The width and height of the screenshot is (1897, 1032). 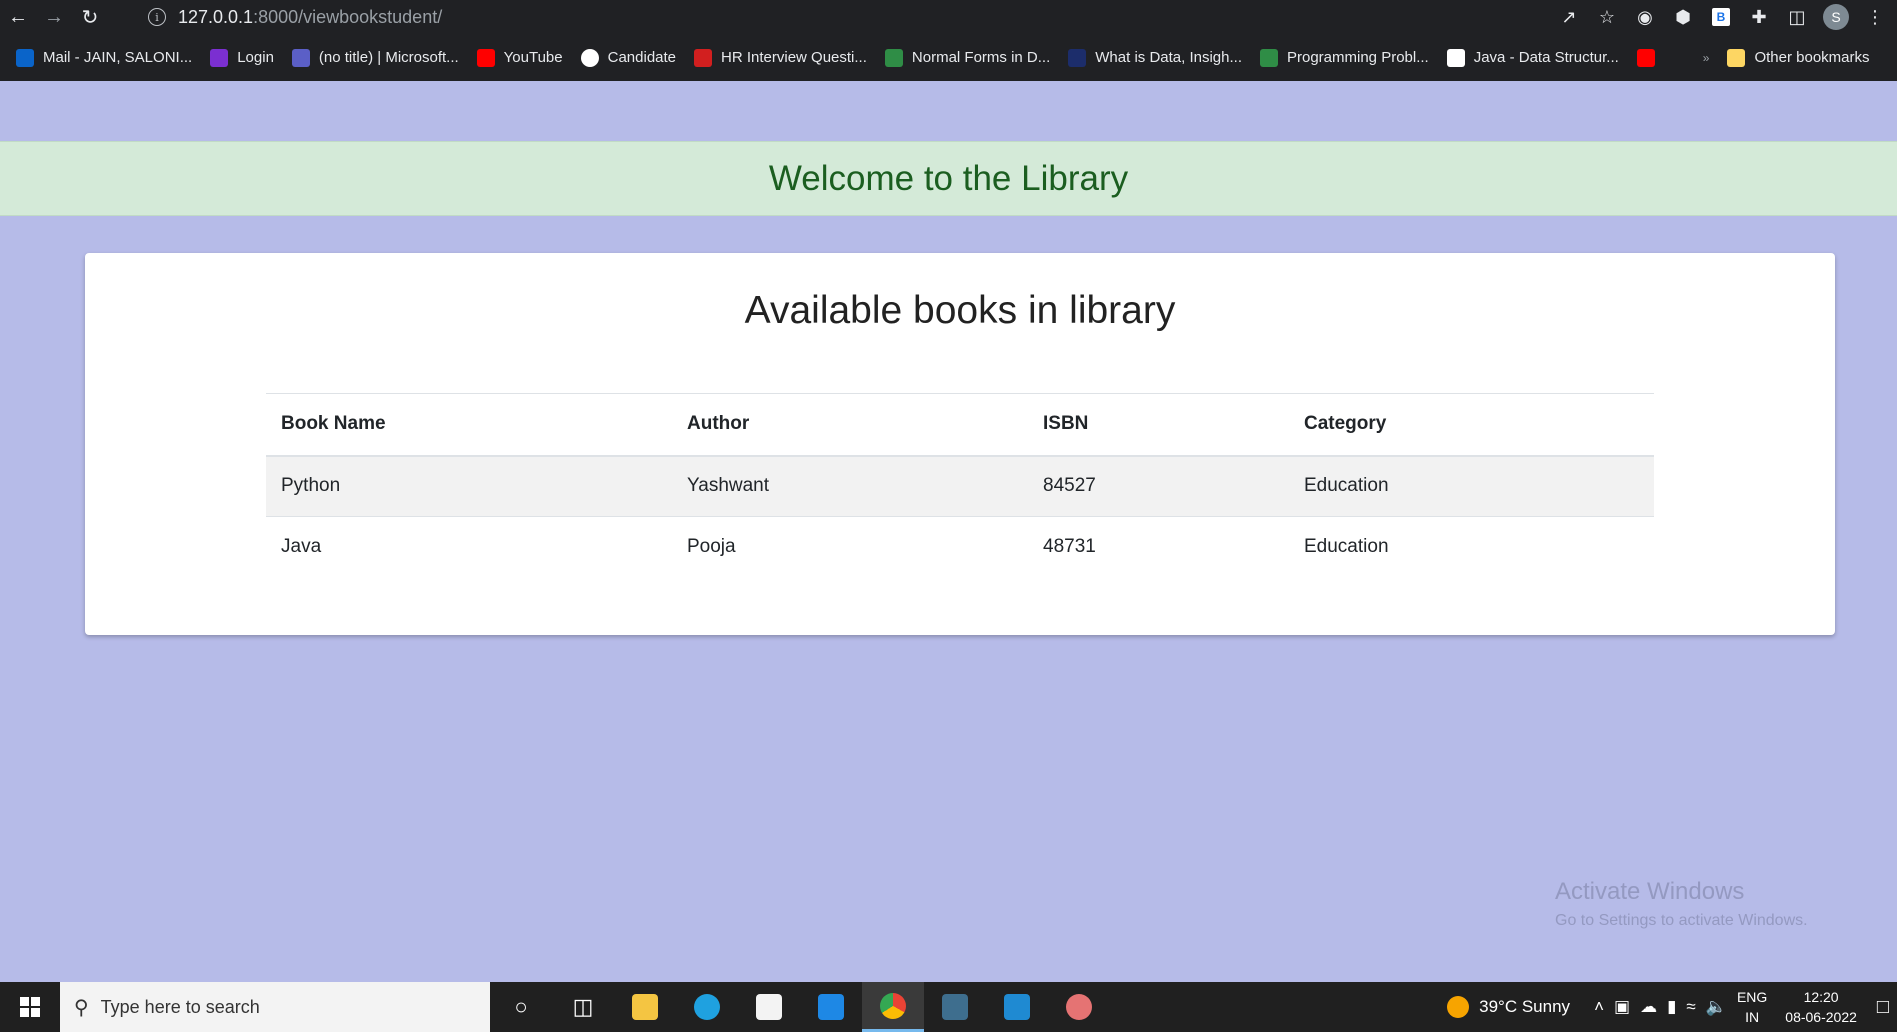 I want to click on share-icon: ↗, so click(x=1569, y=17).